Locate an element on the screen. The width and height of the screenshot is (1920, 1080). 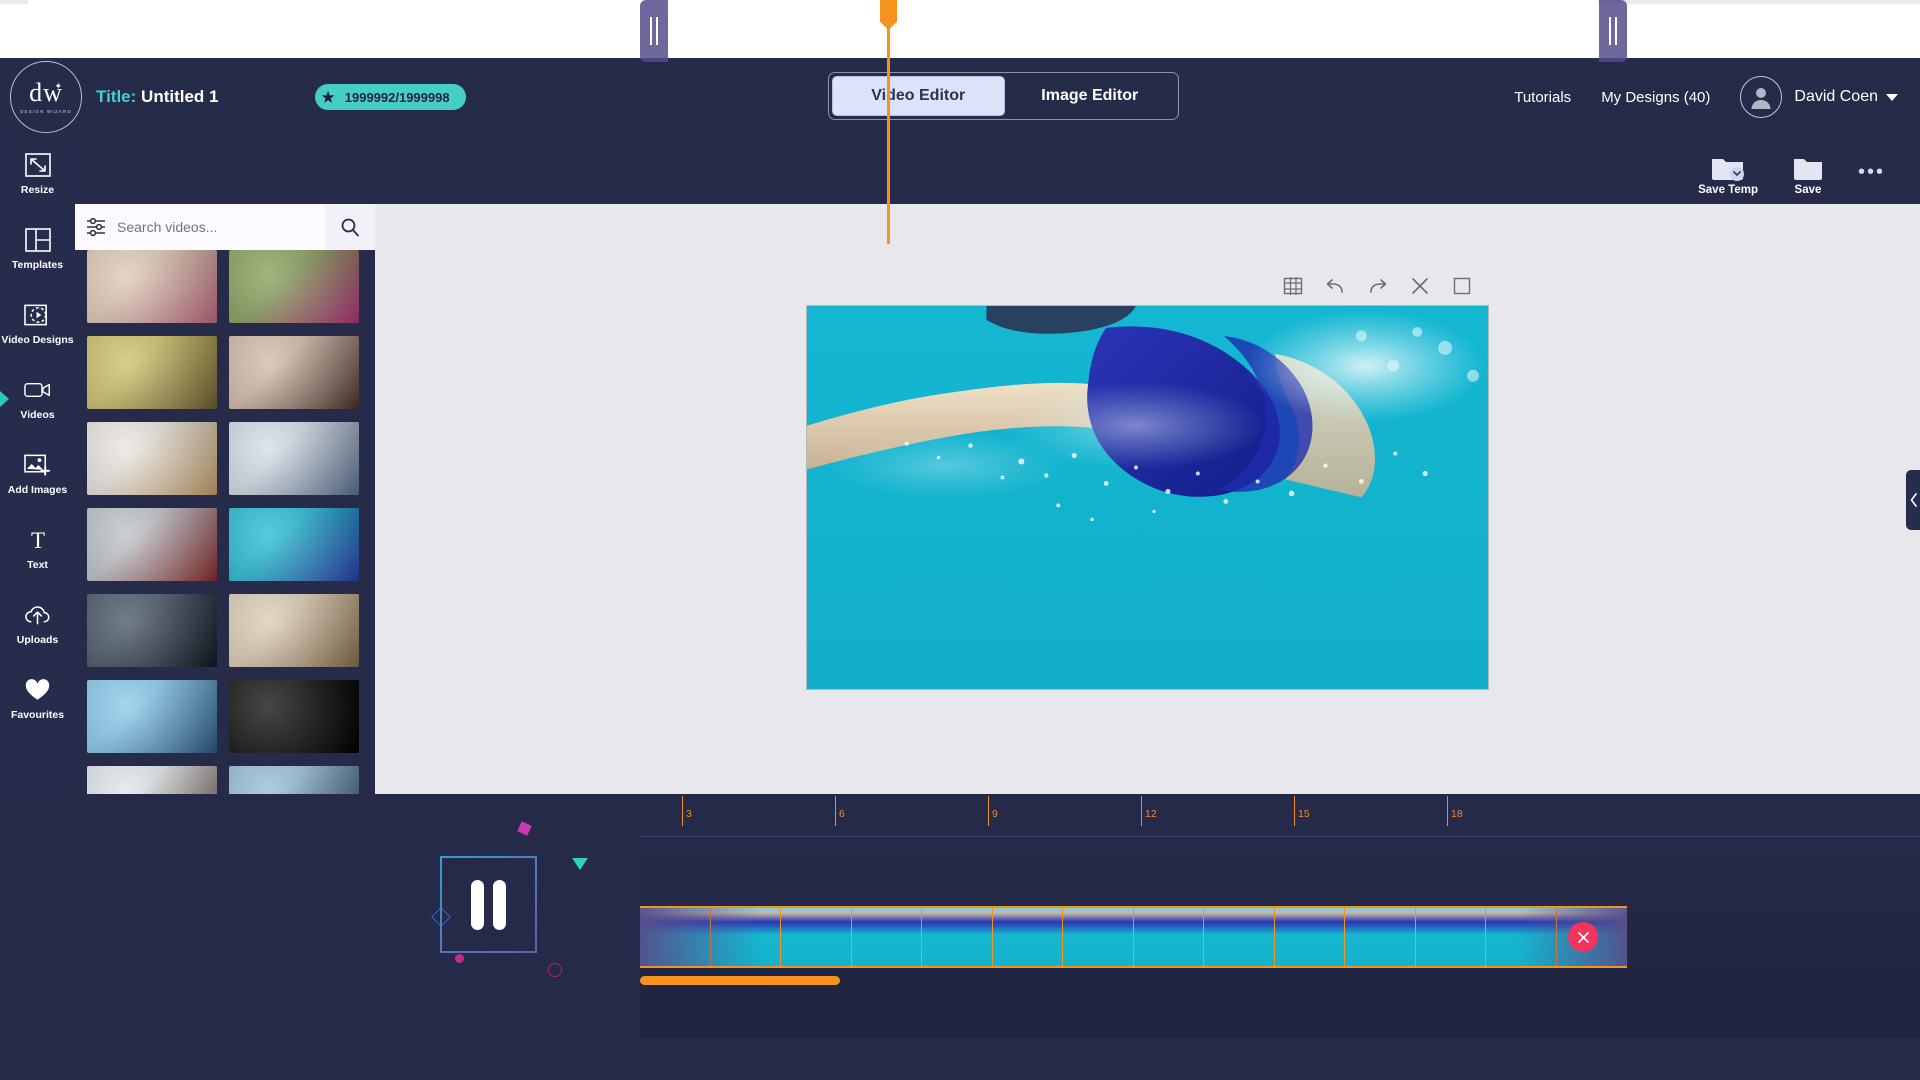
resize-icon is located at coordinates (37, 165).